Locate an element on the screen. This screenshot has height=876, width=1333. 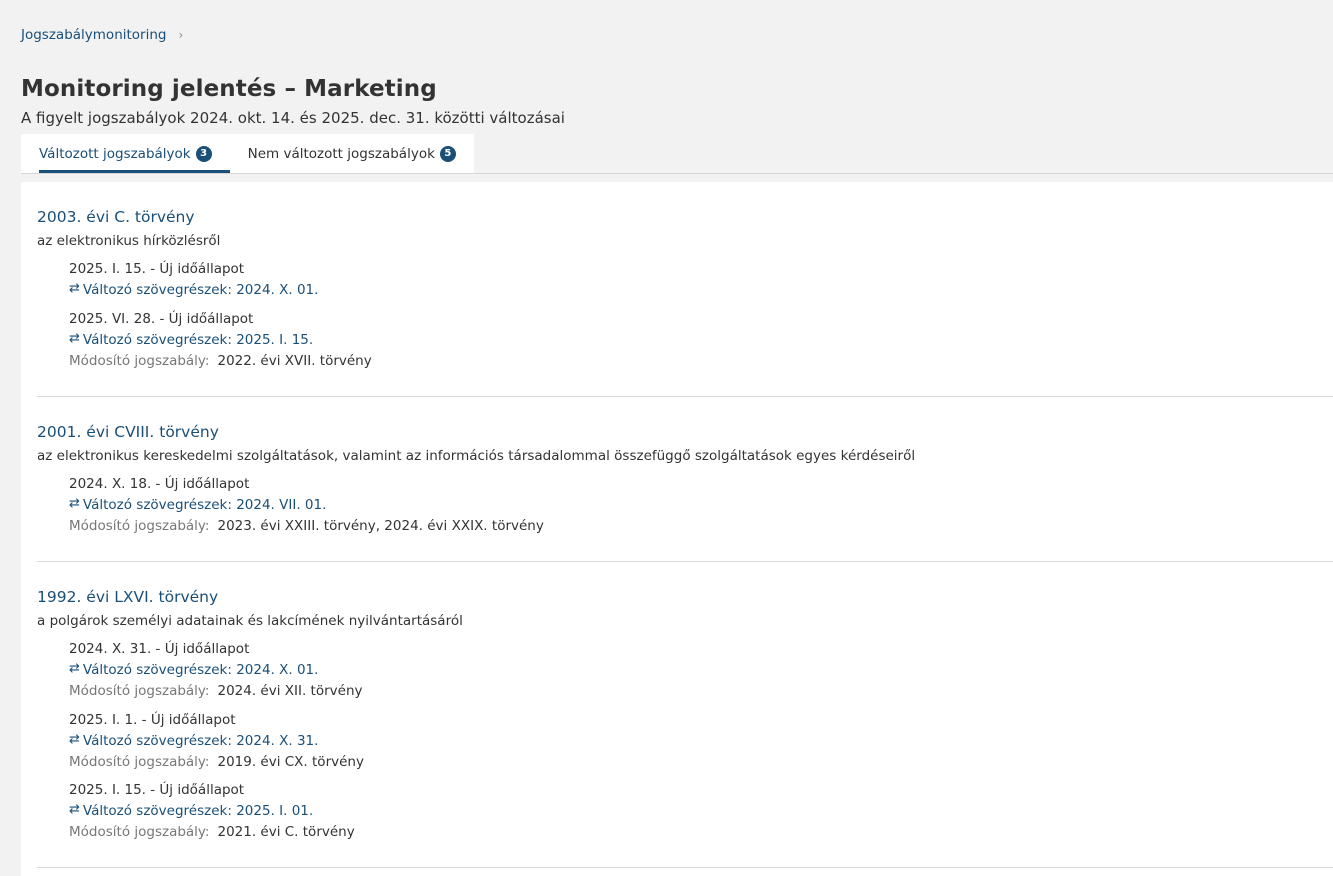
law-description: az elektronikus hírközlésről is located at coordinates (129, 241).